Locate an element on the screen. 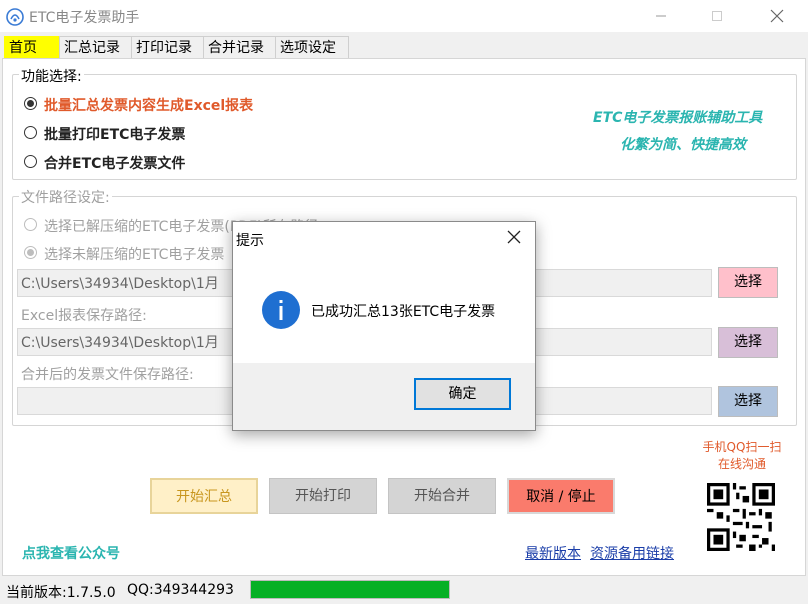 The height and width of the screenshot is (604, 808). select-merge-path-button: 选择 is located at coordinates (748, 401).